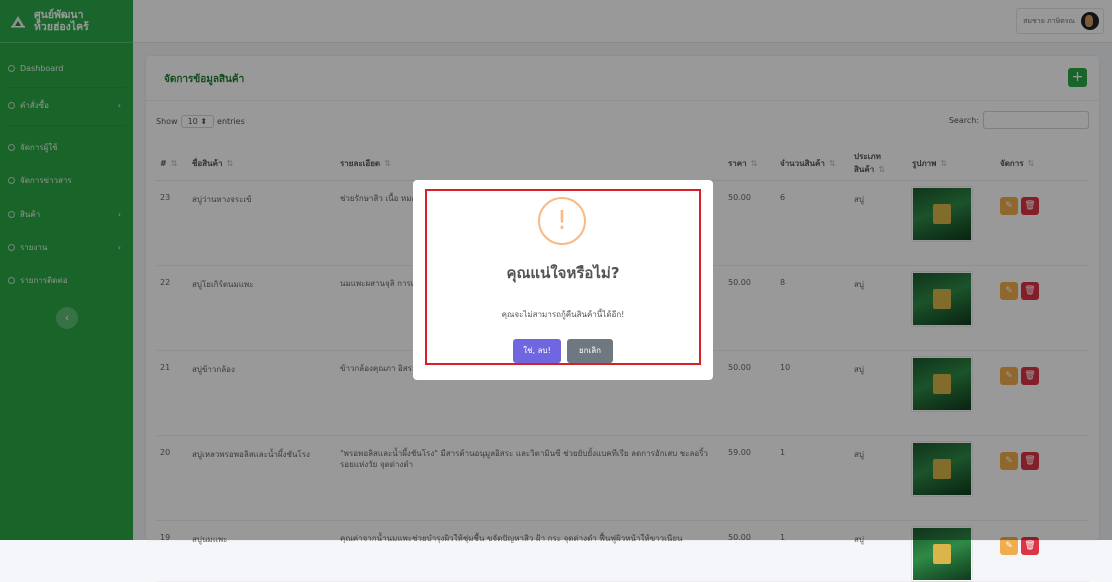 This screenshot has height=582, width=1112. Describe the element at coordinates (563, 277) in the screenshot. I see `dialog-highlight-outline` at that location.